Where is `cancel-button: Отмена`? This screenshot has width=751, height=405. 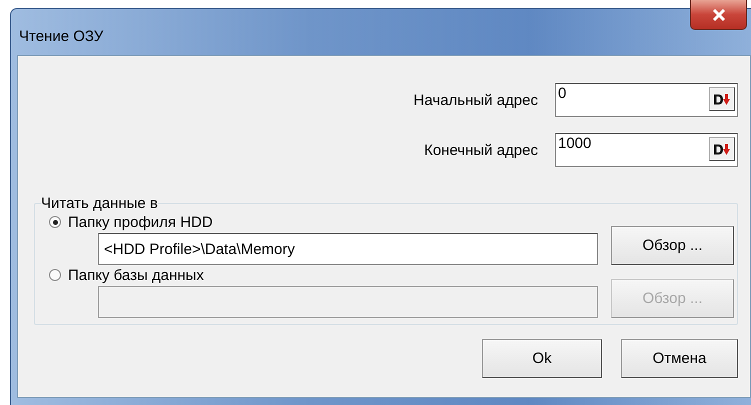 cancel-button: Отмена is located at coordinates (679, 358).